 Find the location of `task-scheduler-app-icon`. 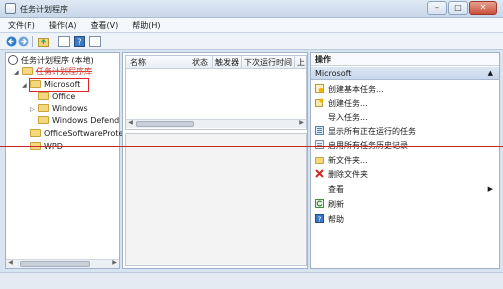

task-scheduler-app-icon is located at coordinates (10, 8).